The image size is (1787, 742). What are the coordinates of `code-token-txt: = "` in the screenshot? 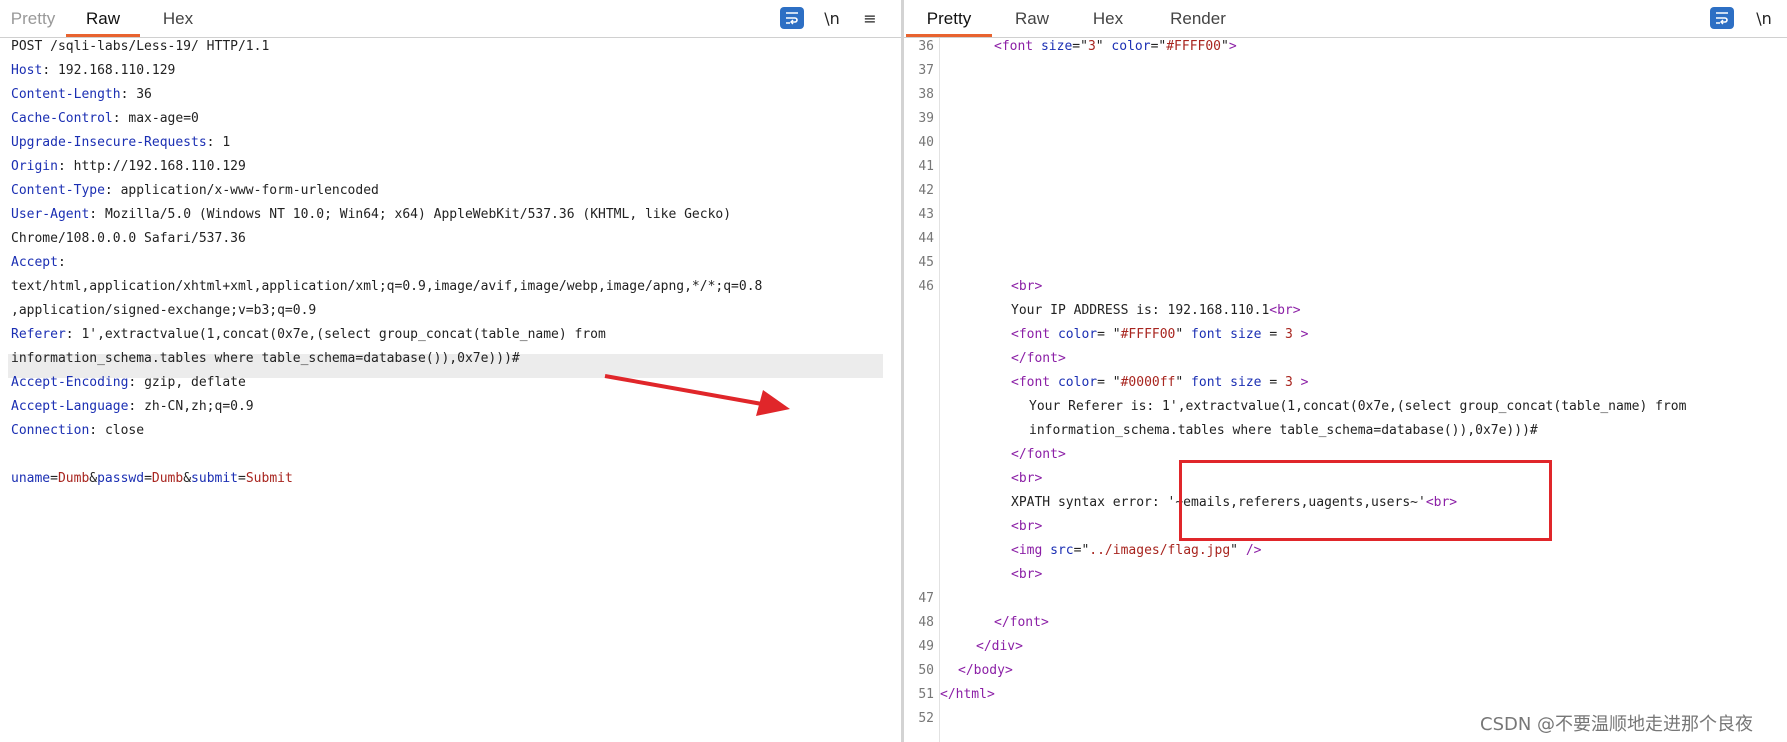 It's located at (1109, 334).